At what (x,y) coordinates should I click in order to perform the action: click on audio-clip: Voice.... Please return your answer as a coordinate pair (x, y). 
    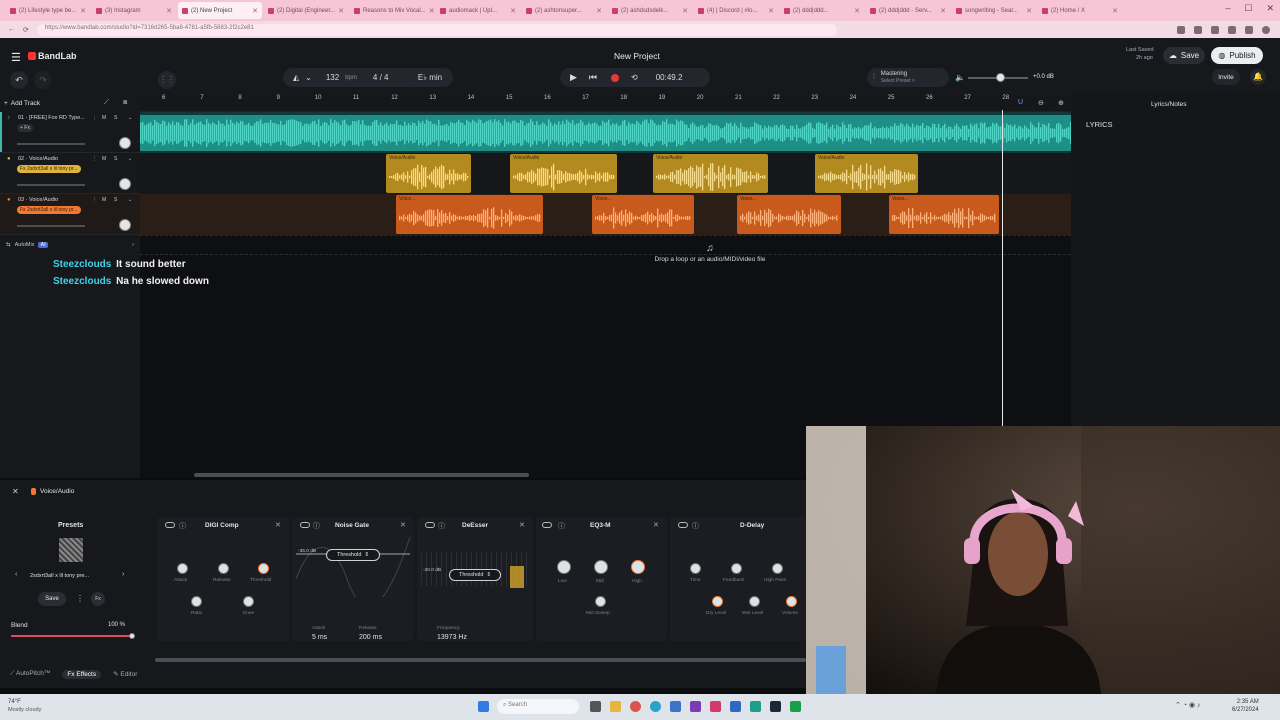
    Looking at the image, I should click on (944, 214).